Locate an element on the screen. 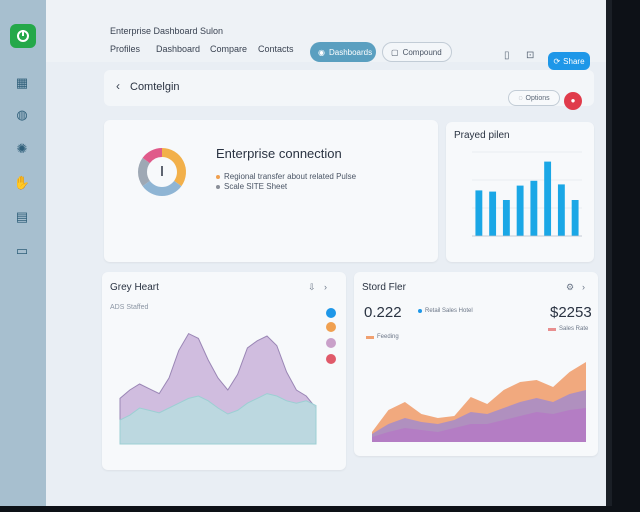 Image resolution: width=640 pixels, height=512 pixels. filter-icon: ◌ is located at coordinates (520, 98).